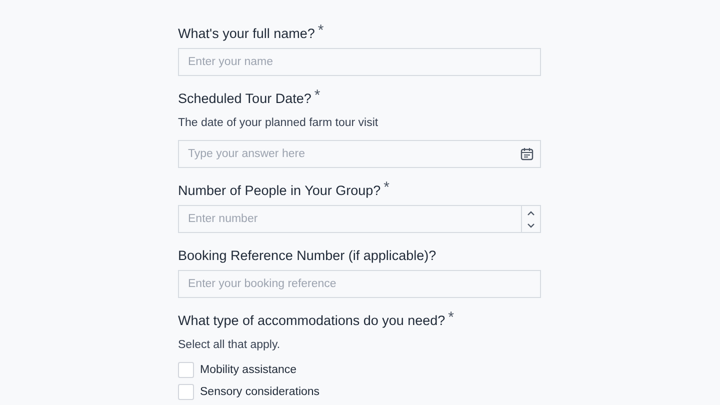 The image size is (720, 405). Describe the element at coordinates (278, 123) in the screenshot. I see `question-description: The date of your planned farm tour visit` at that location.